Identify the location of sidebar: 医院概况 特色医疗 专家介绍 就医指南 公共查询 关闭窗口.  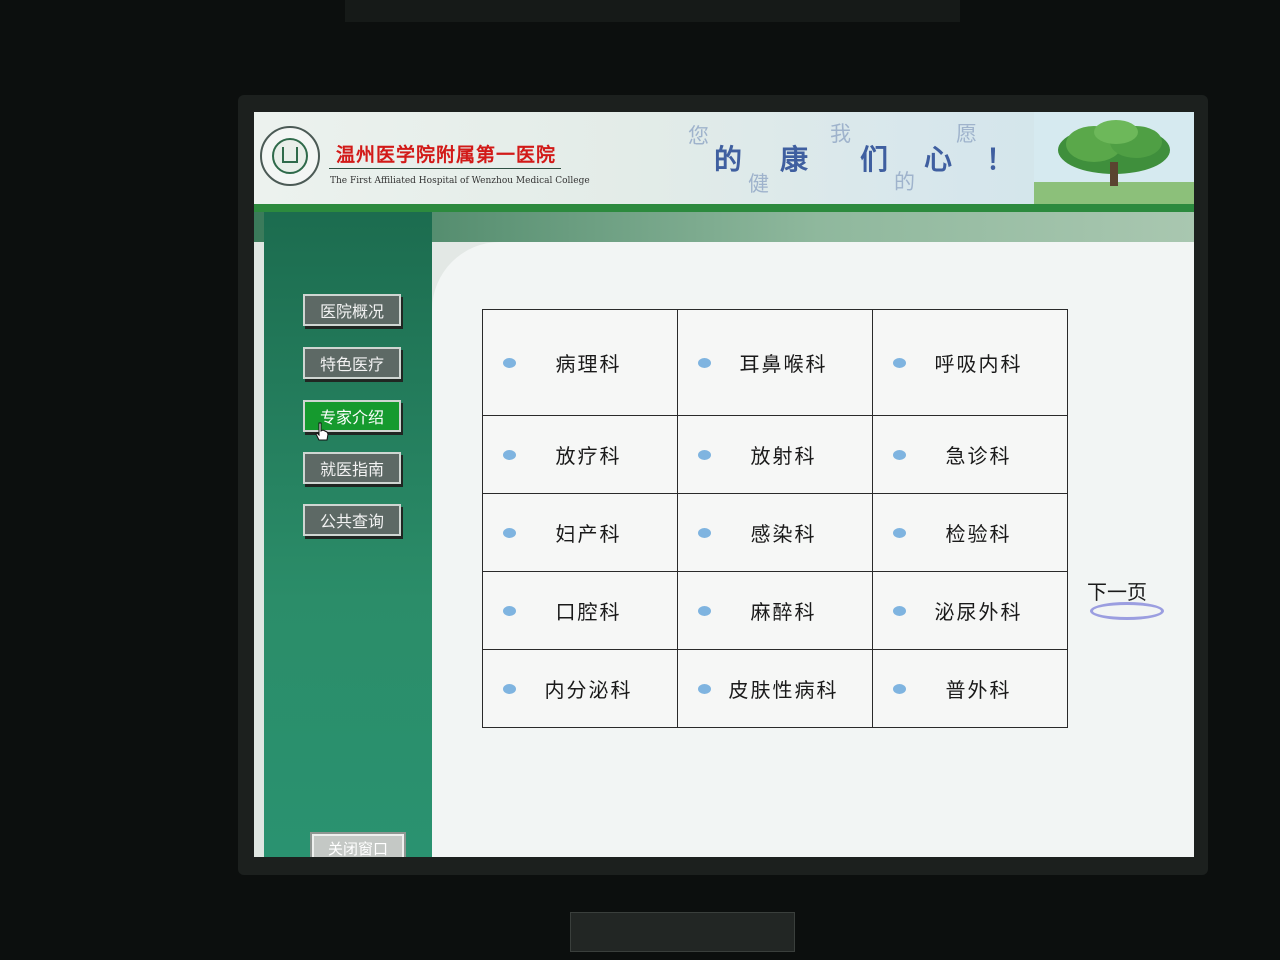
(348, 534).